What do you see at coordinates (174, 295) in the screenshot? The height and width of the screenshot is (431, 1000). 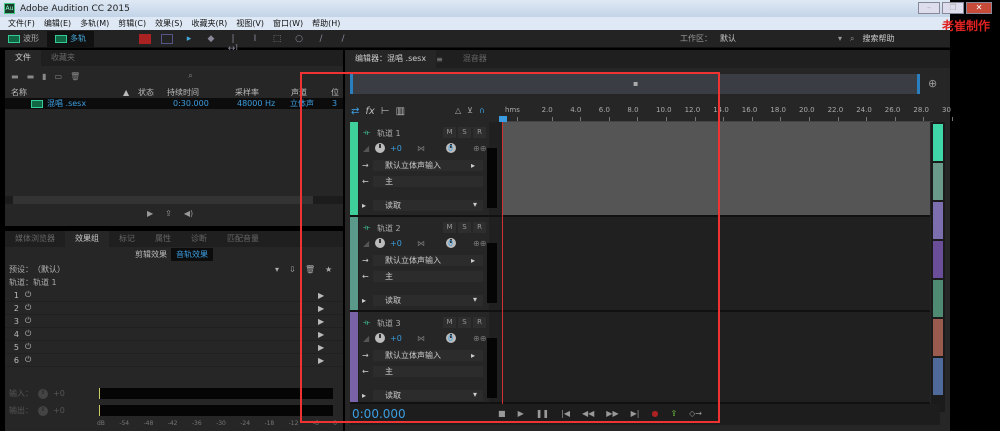 I see `effect-slot: 1 ⏻ ▶` at bounding box center [174, 295].